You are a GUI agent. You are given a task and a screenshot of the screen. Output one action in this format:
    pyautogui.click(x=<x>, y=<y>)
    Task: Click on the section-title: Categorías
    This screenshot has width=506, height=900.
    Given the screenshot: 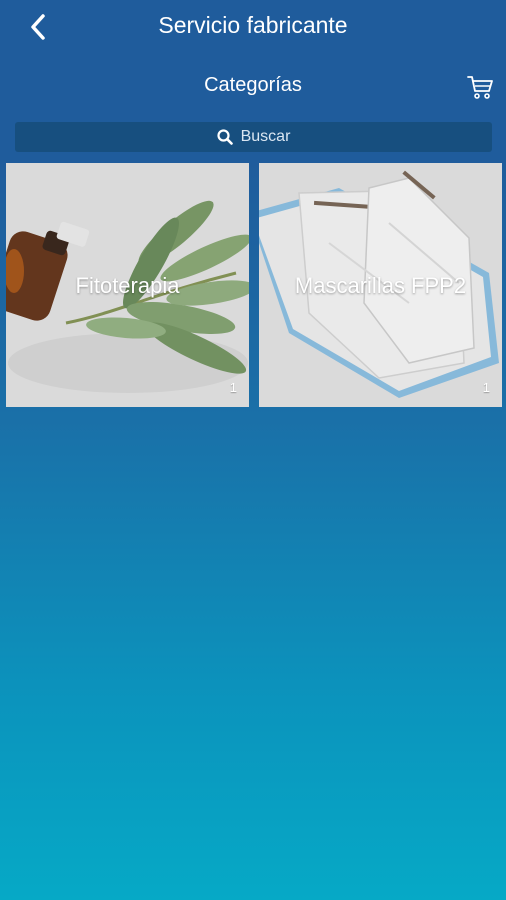 What is the action you would take?
    pyautogui.click(x=253, y=85)
    